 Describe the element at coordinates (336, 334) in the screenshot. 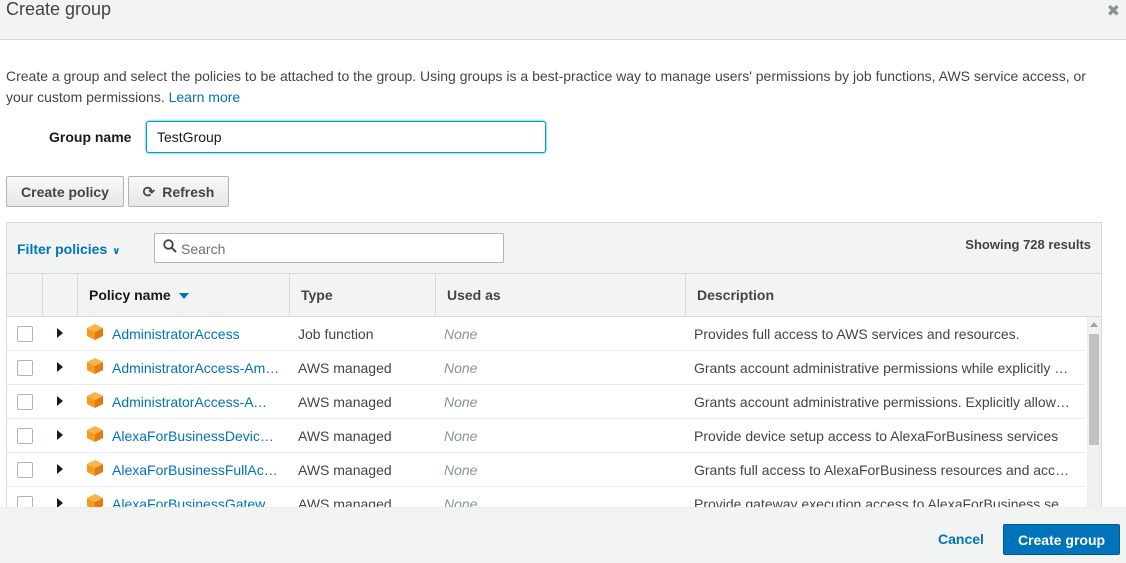

I see `policy-type: Job function` at that location.